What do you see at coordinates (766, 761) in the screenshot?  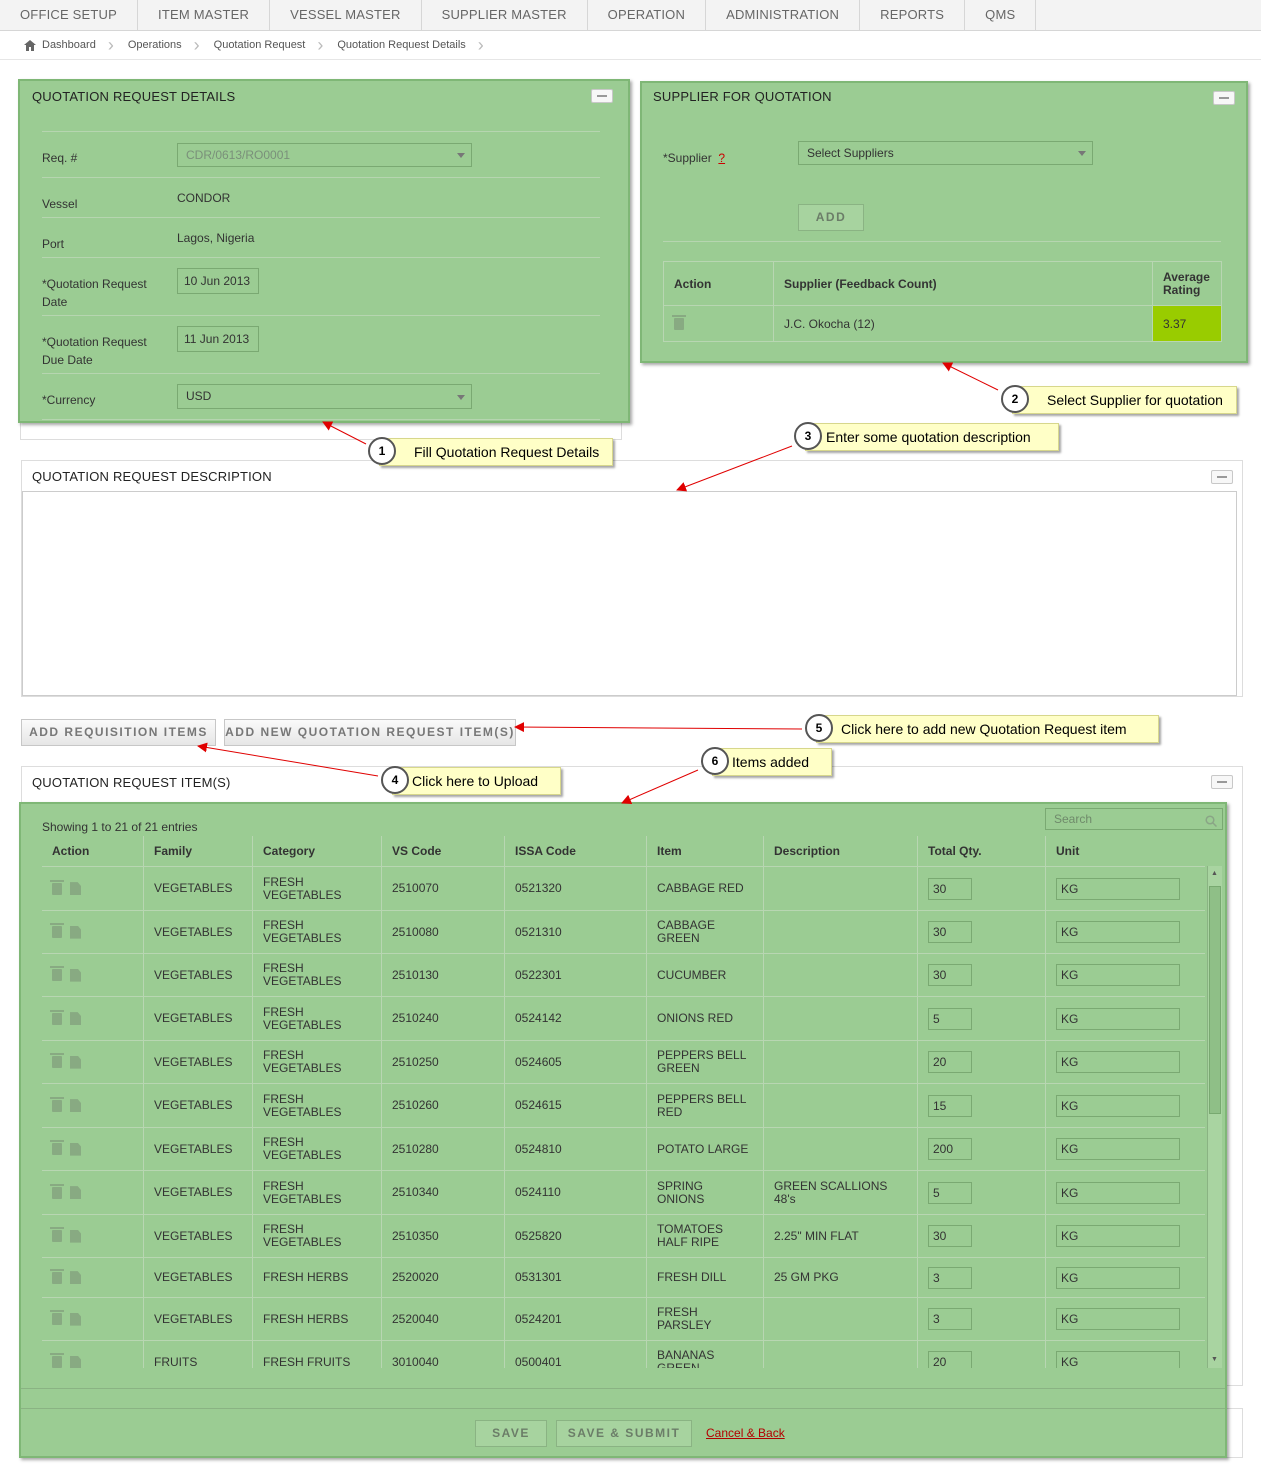 I see `callout-6: 6 Items added` at bounding box center [766, 761].